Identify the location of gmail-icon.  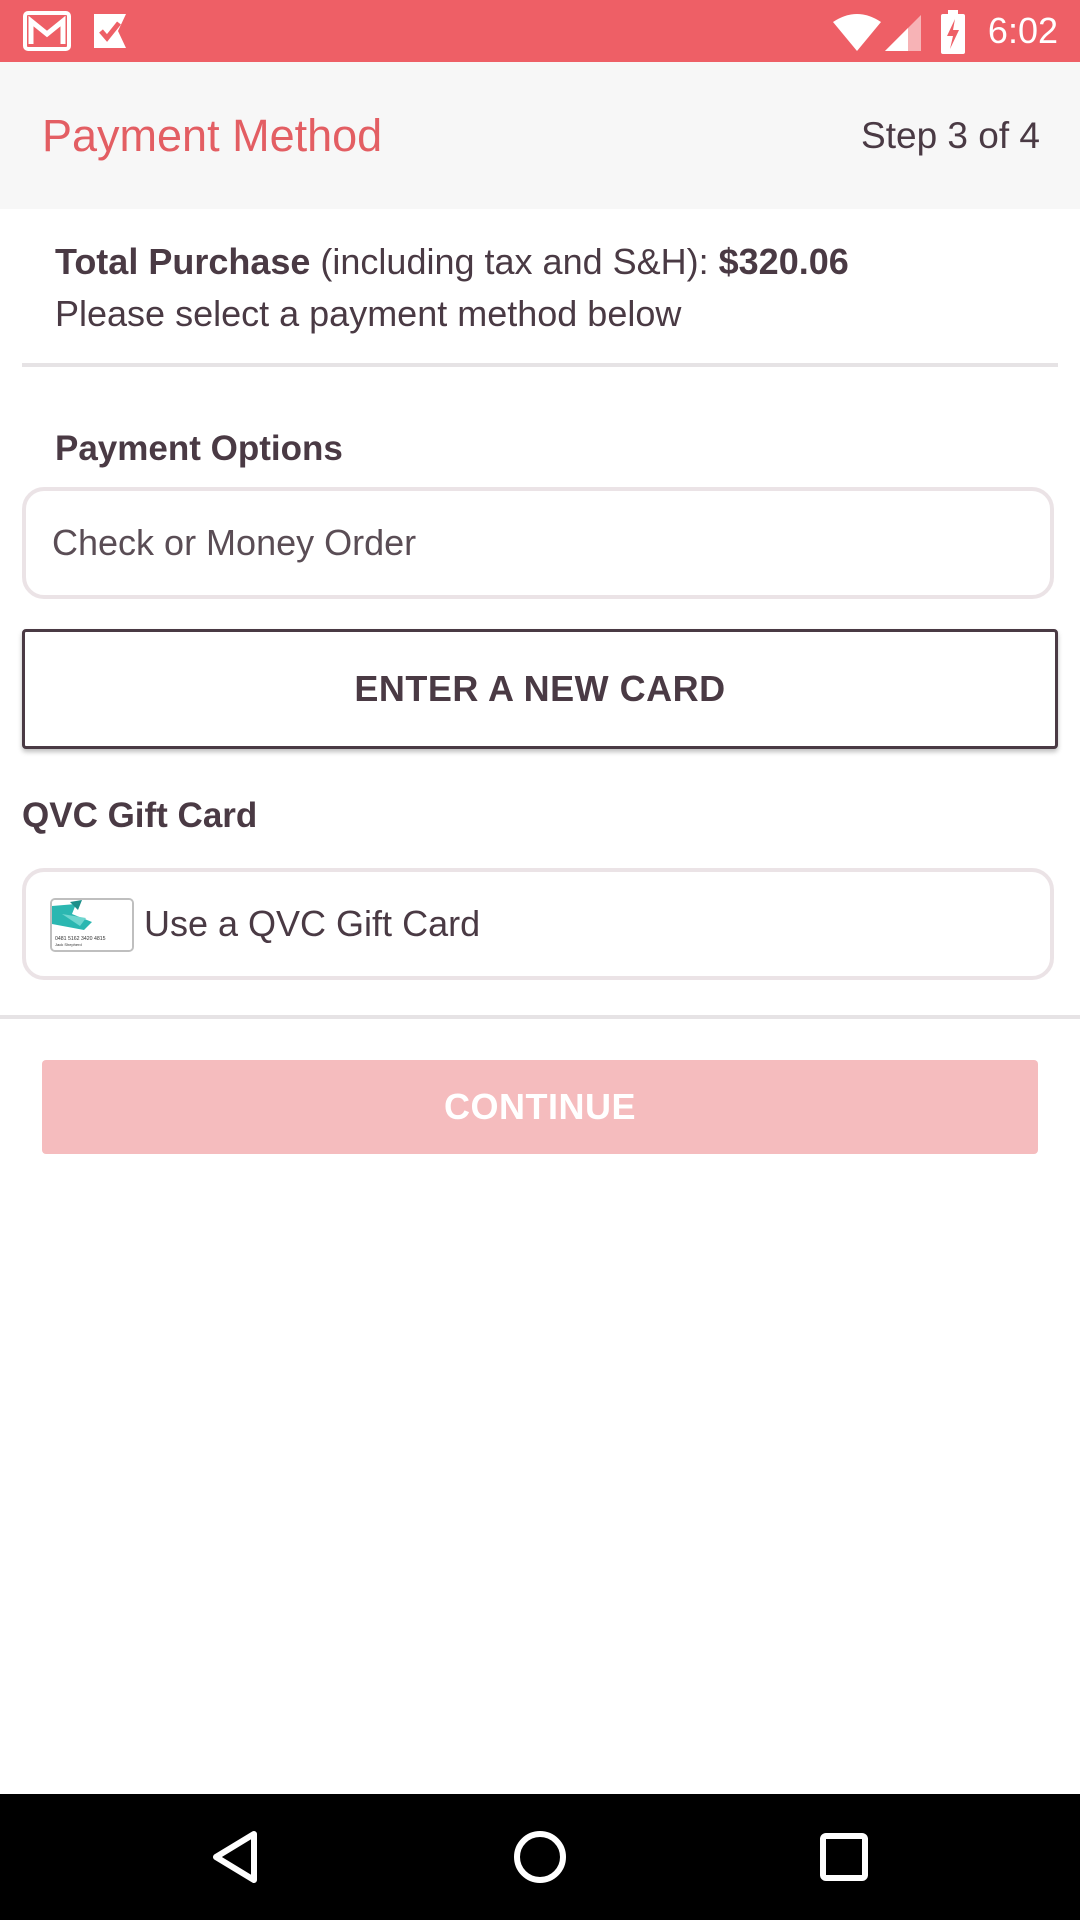
(47, 31).